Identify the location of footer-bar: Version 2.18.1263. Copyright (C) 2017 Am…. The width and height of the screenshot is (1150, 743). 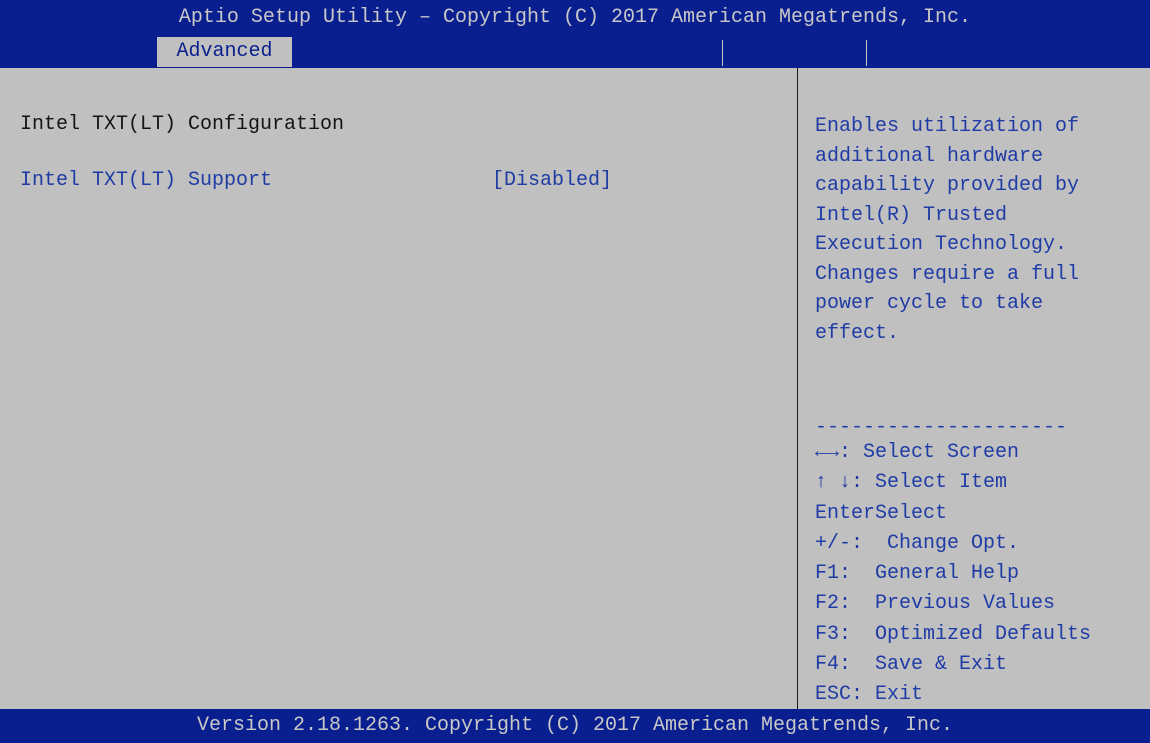
(575, 726).